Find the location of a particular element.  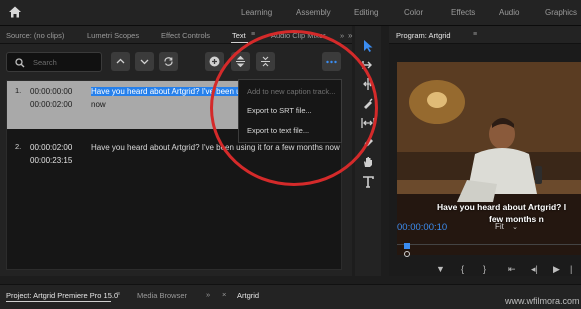

chevron-up-icon is located at coordinates (120, 61).